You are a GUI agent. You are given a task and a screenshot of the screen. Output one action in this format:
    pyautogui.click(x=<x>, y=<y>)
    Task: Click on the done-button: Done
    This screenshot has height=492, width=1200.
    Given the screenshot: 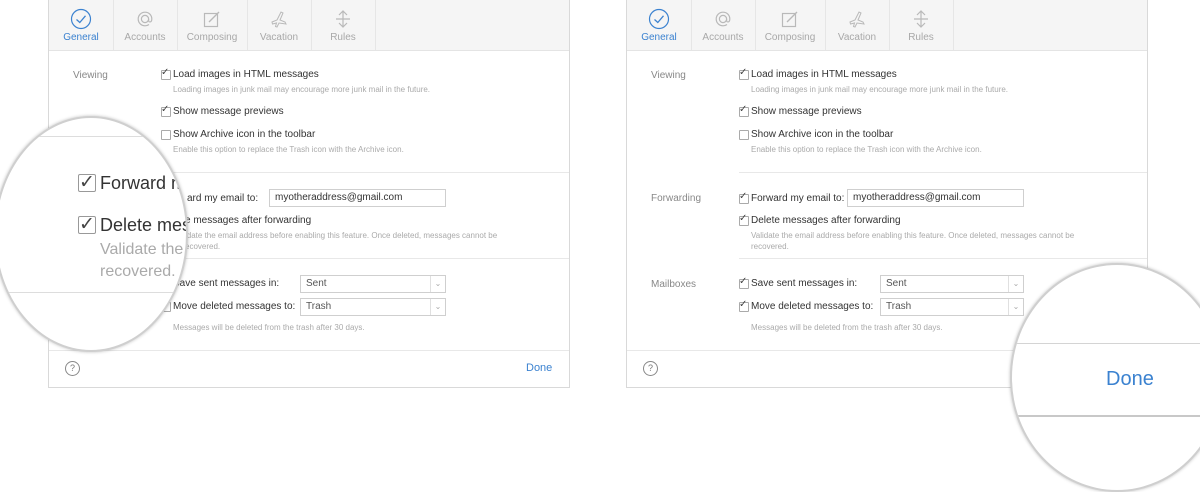 What is the action you would take?
    pyautogui.click(x=539, y=368)
    